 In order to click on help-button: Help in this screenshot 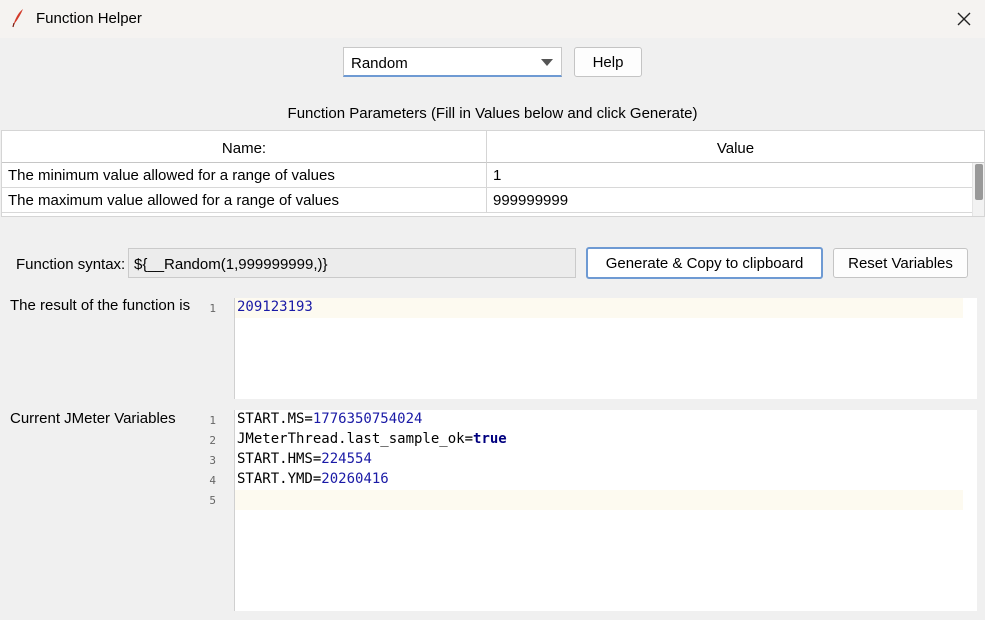, I will do `click(608, 62)`.